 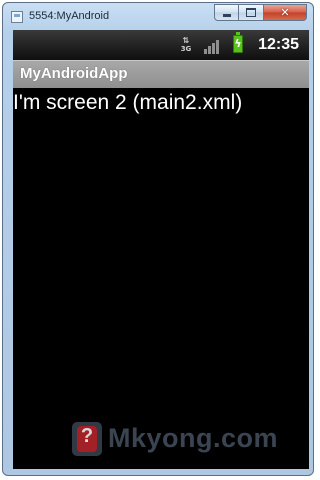 What do you see at coordinates (213, 46) in the screenshot?
I see `signal-bars-icon` at bounding box center [213, 46].